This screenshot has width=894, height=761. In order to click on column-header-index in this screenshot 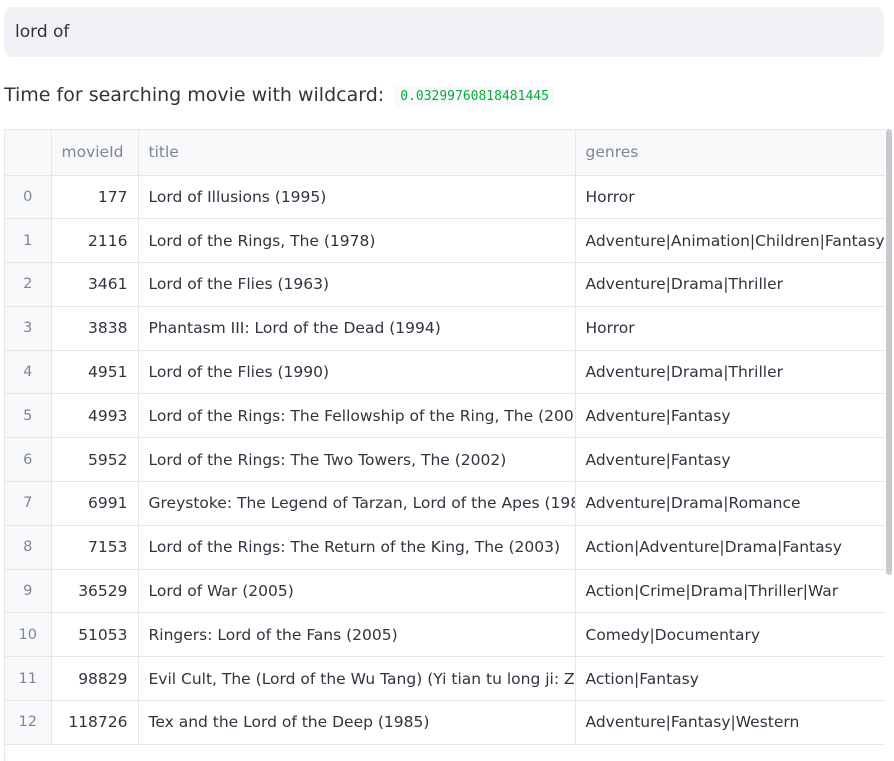, I will do `click(28, 153)`.